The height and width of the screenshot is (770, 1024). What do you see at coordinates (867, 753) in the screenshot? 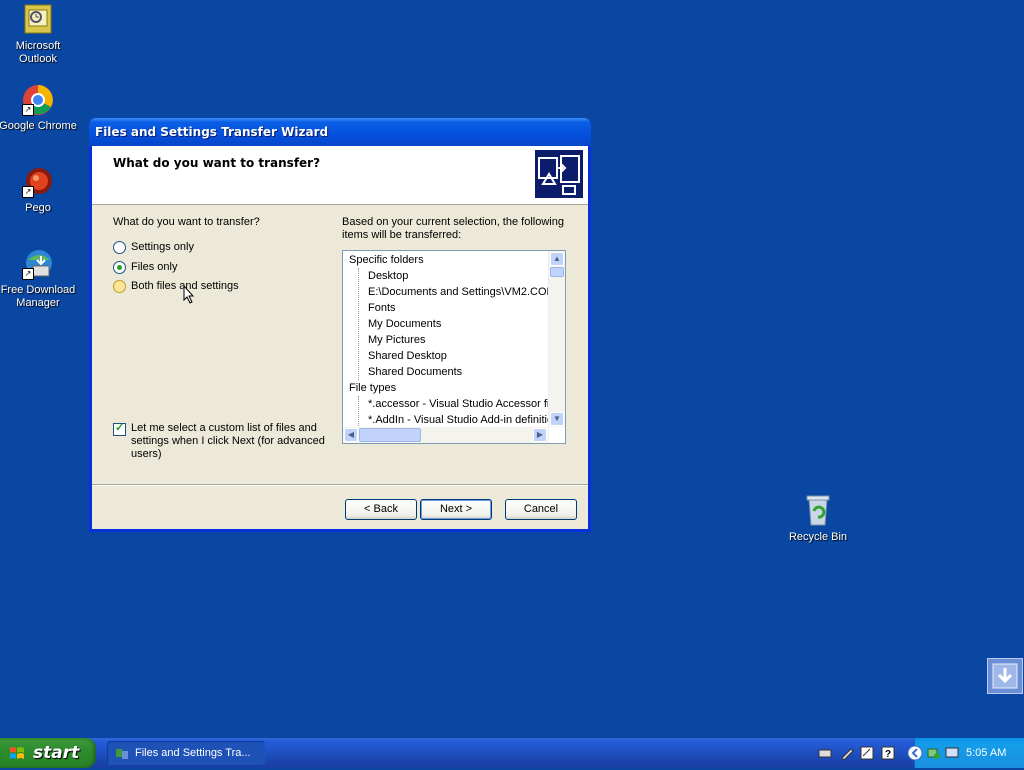
I see `edit-icon` at bounding box center [867, 753].